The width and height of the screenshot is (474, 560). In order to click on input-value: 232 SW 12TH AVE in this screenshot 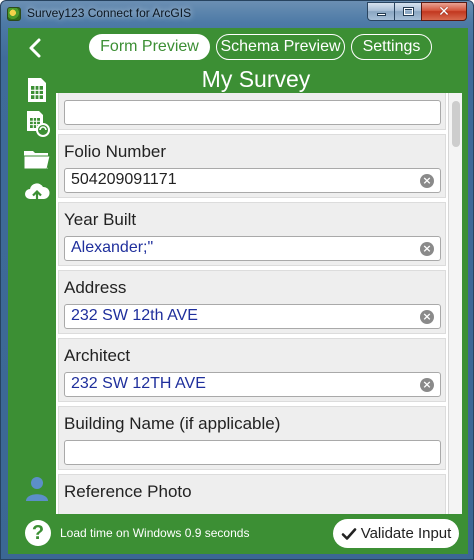, I will do `click(138, 383)`.